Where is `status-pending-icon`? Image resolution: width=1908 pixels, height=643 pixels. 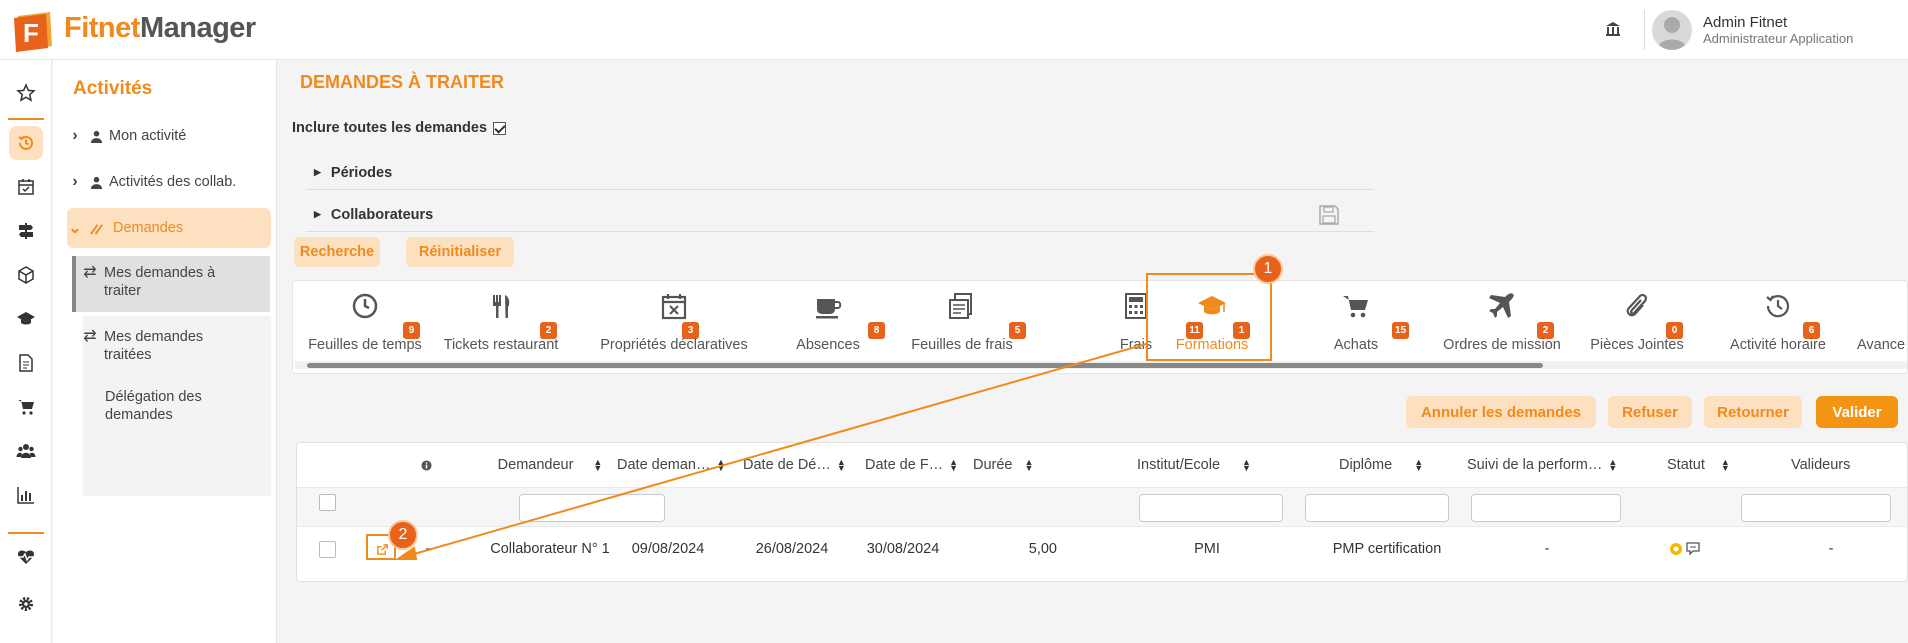 status-pending-icon is located at coordinates (1685, 549).